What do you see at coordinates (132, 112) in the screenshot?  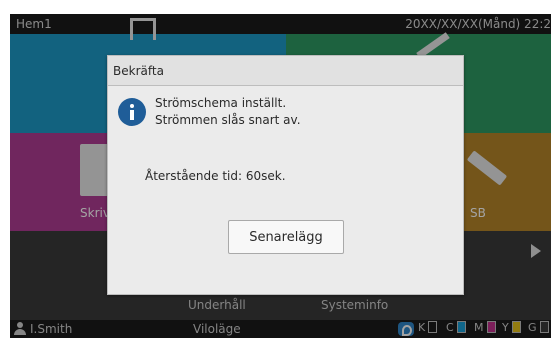 I see `info-icon` at bounding box center [132, 112].